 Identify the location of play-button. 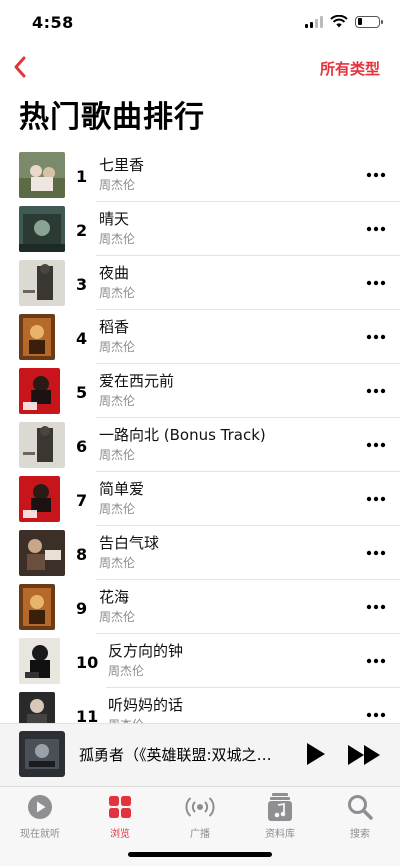
(315, 754).